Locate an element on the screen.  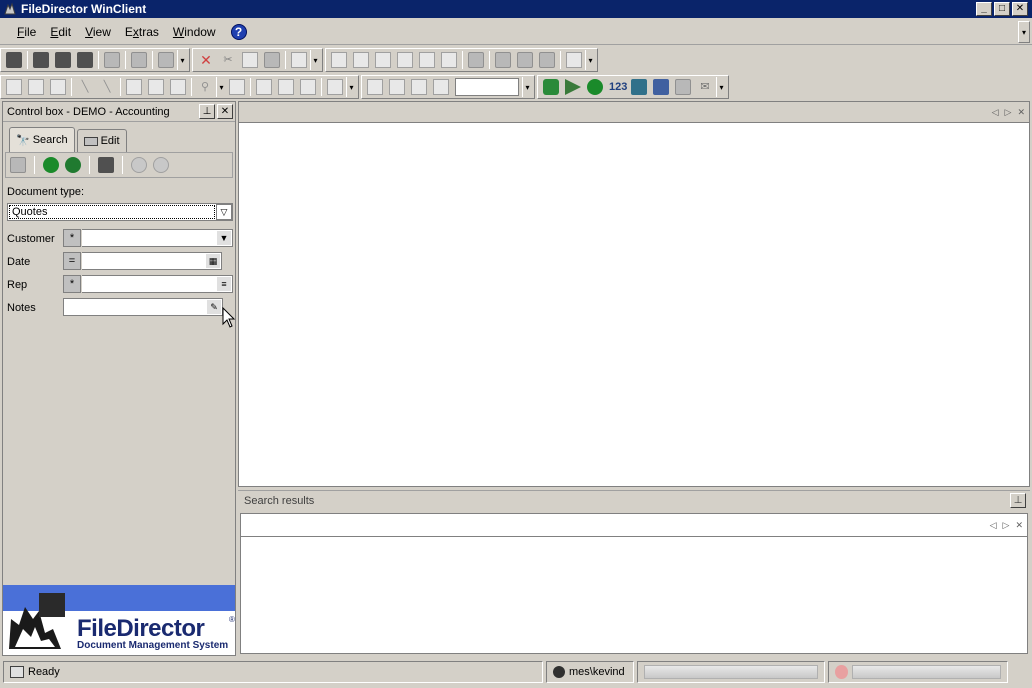
export-button is located at coordinates (639, 87).